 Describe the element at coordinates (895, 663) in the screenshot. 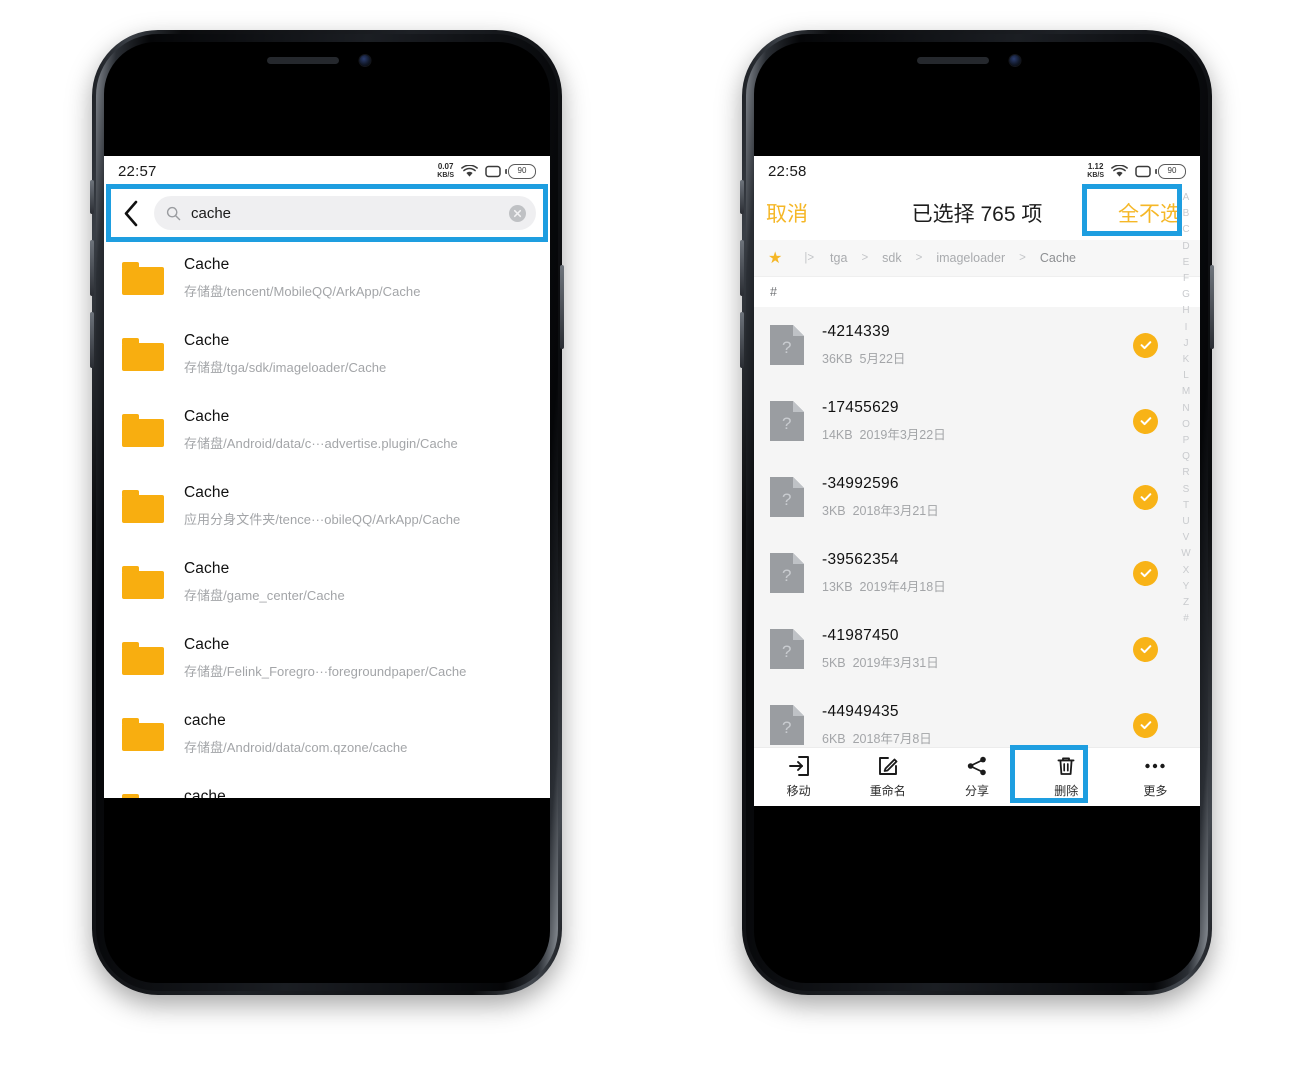

I see `file-date: 2019年3月31日` at that location.